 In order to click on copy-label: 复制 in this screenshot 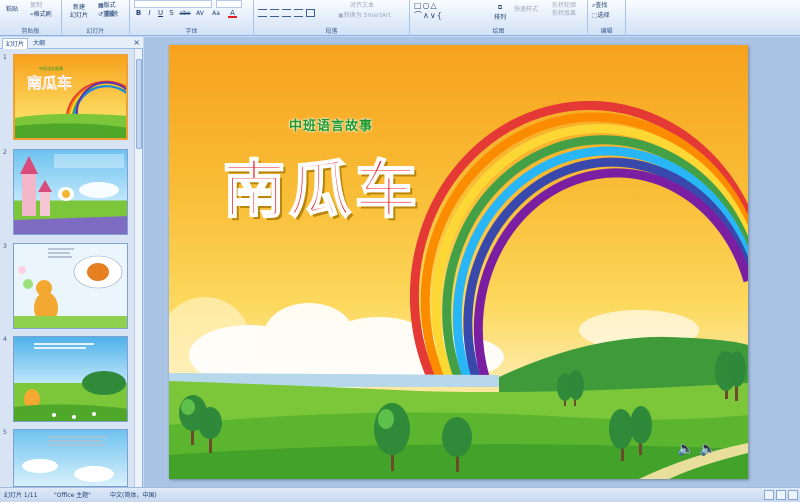, I will do `click(36, 5)`.